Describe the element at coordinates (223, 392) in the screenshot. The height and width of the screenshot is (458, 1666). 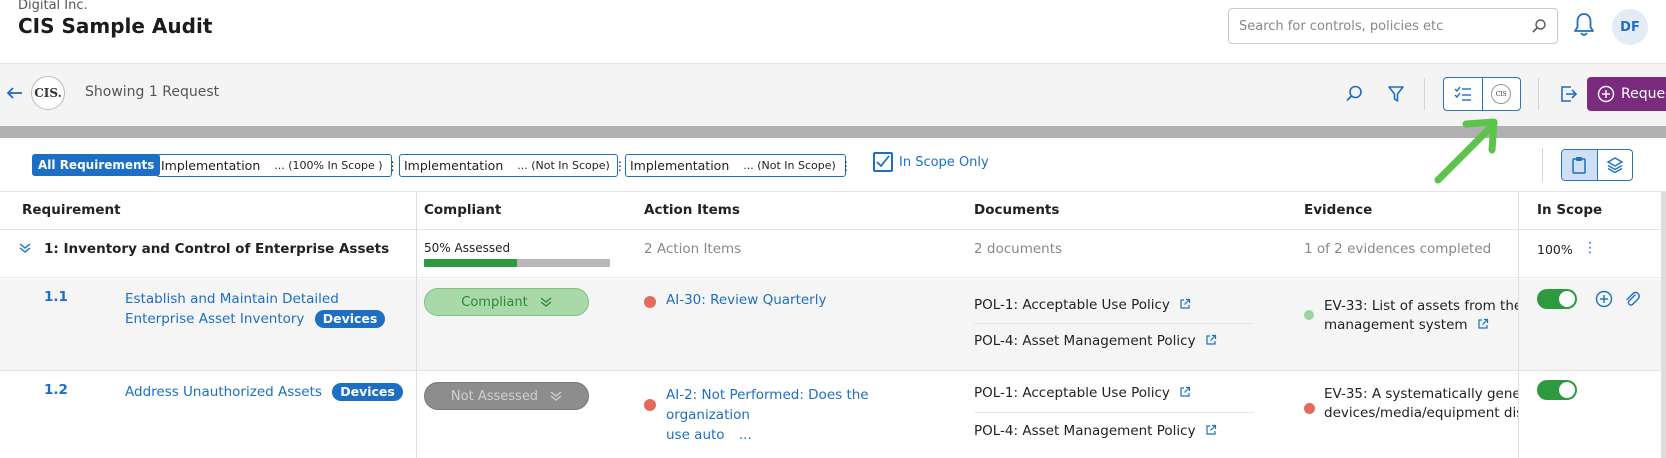
I see `requirement-title-text: Address Unauthorized Assets` at that location.